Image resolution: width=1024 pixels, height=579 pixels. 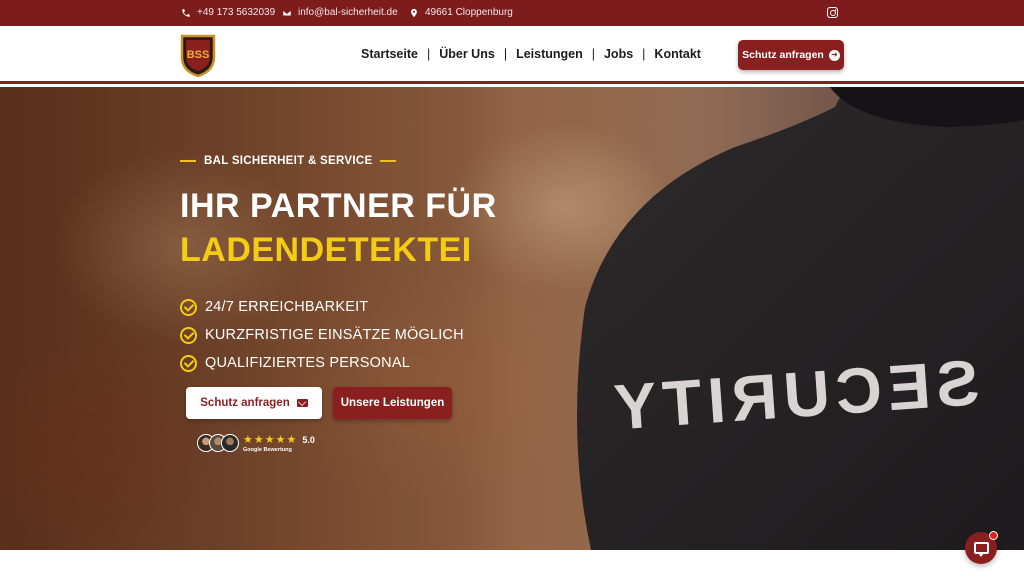 I want to click on arrow-right-circle-icon: ➜, so click(x=834, y=55).